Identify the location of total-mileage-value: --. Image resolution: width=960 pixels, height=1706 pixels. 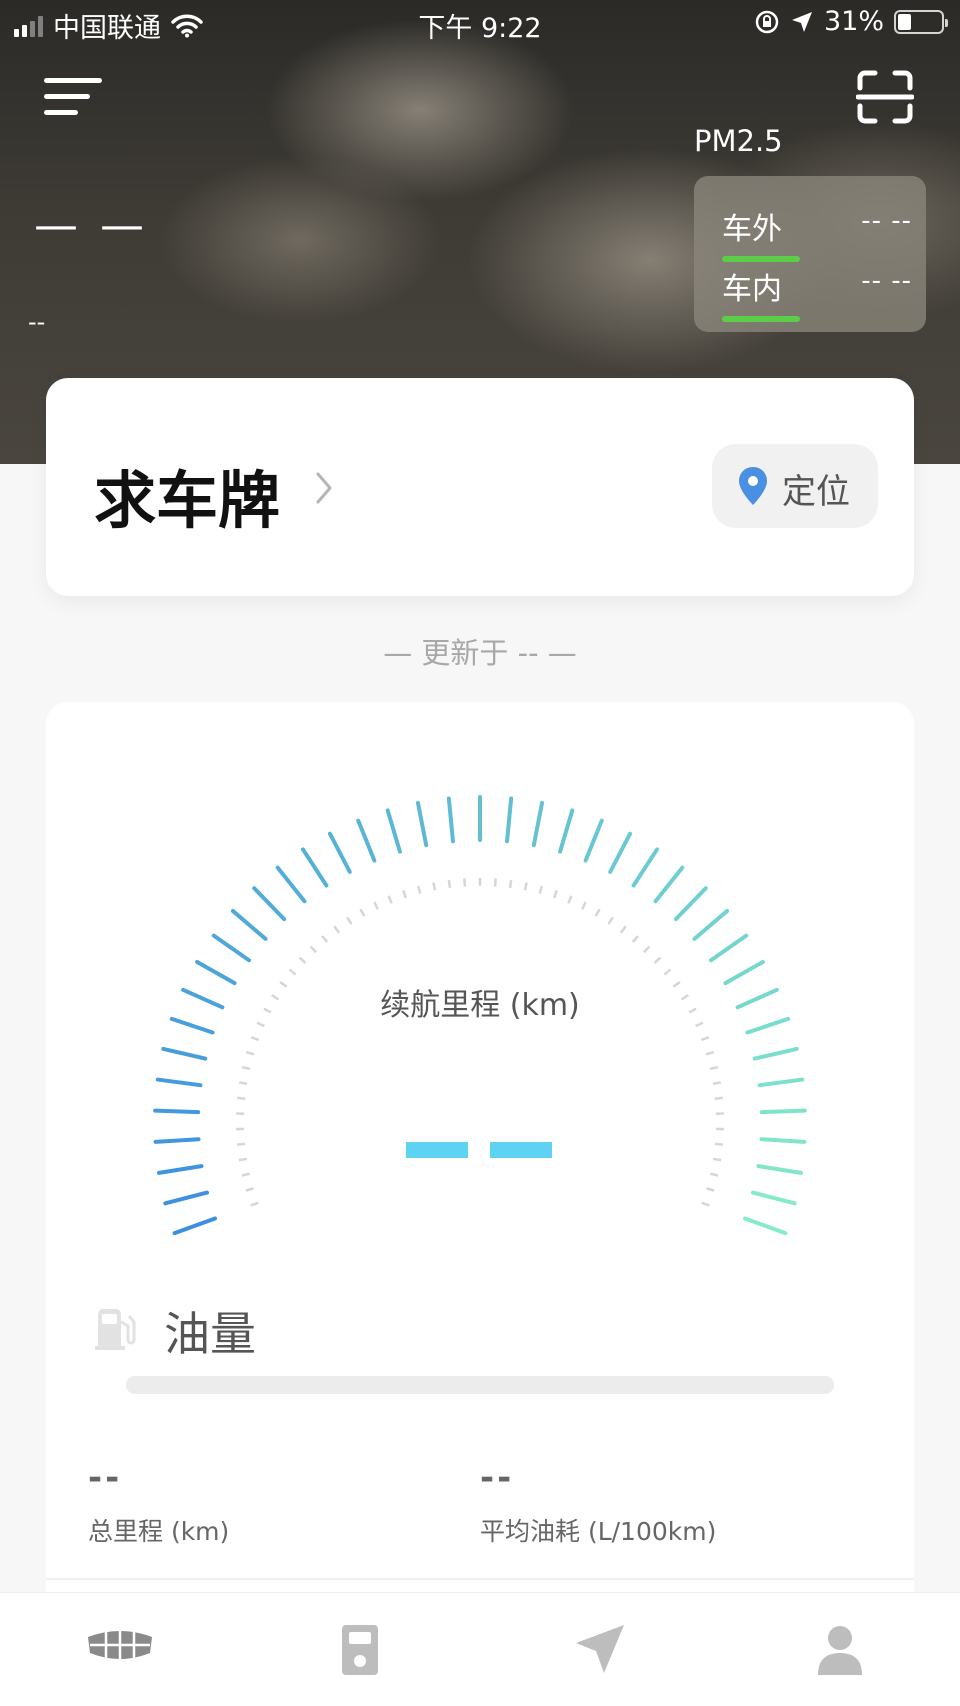
(105, 1478).